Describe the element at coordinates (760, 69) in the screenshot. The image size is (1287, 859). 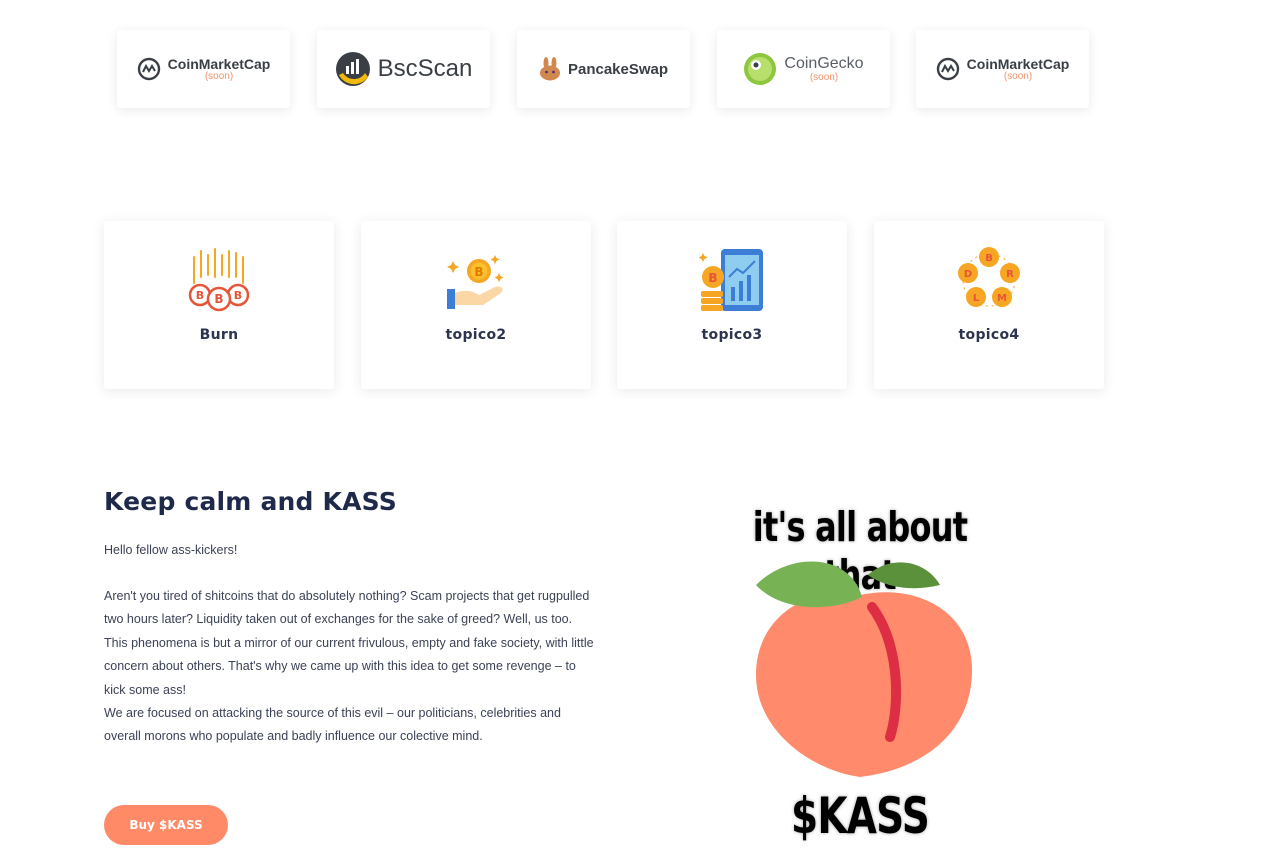
I see `coingecko-logo-icon` at that location.